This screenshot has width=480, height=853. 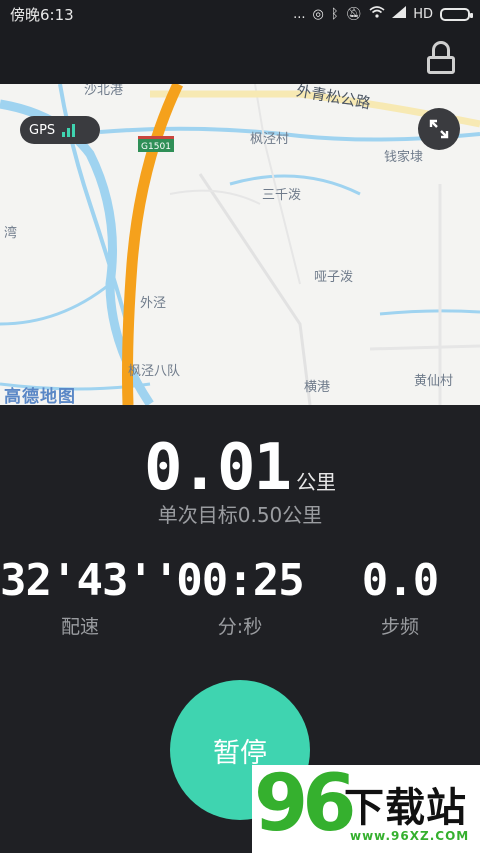 I want to click on stat-duration: 00:25 分:秒, so click(x=240, y=597).